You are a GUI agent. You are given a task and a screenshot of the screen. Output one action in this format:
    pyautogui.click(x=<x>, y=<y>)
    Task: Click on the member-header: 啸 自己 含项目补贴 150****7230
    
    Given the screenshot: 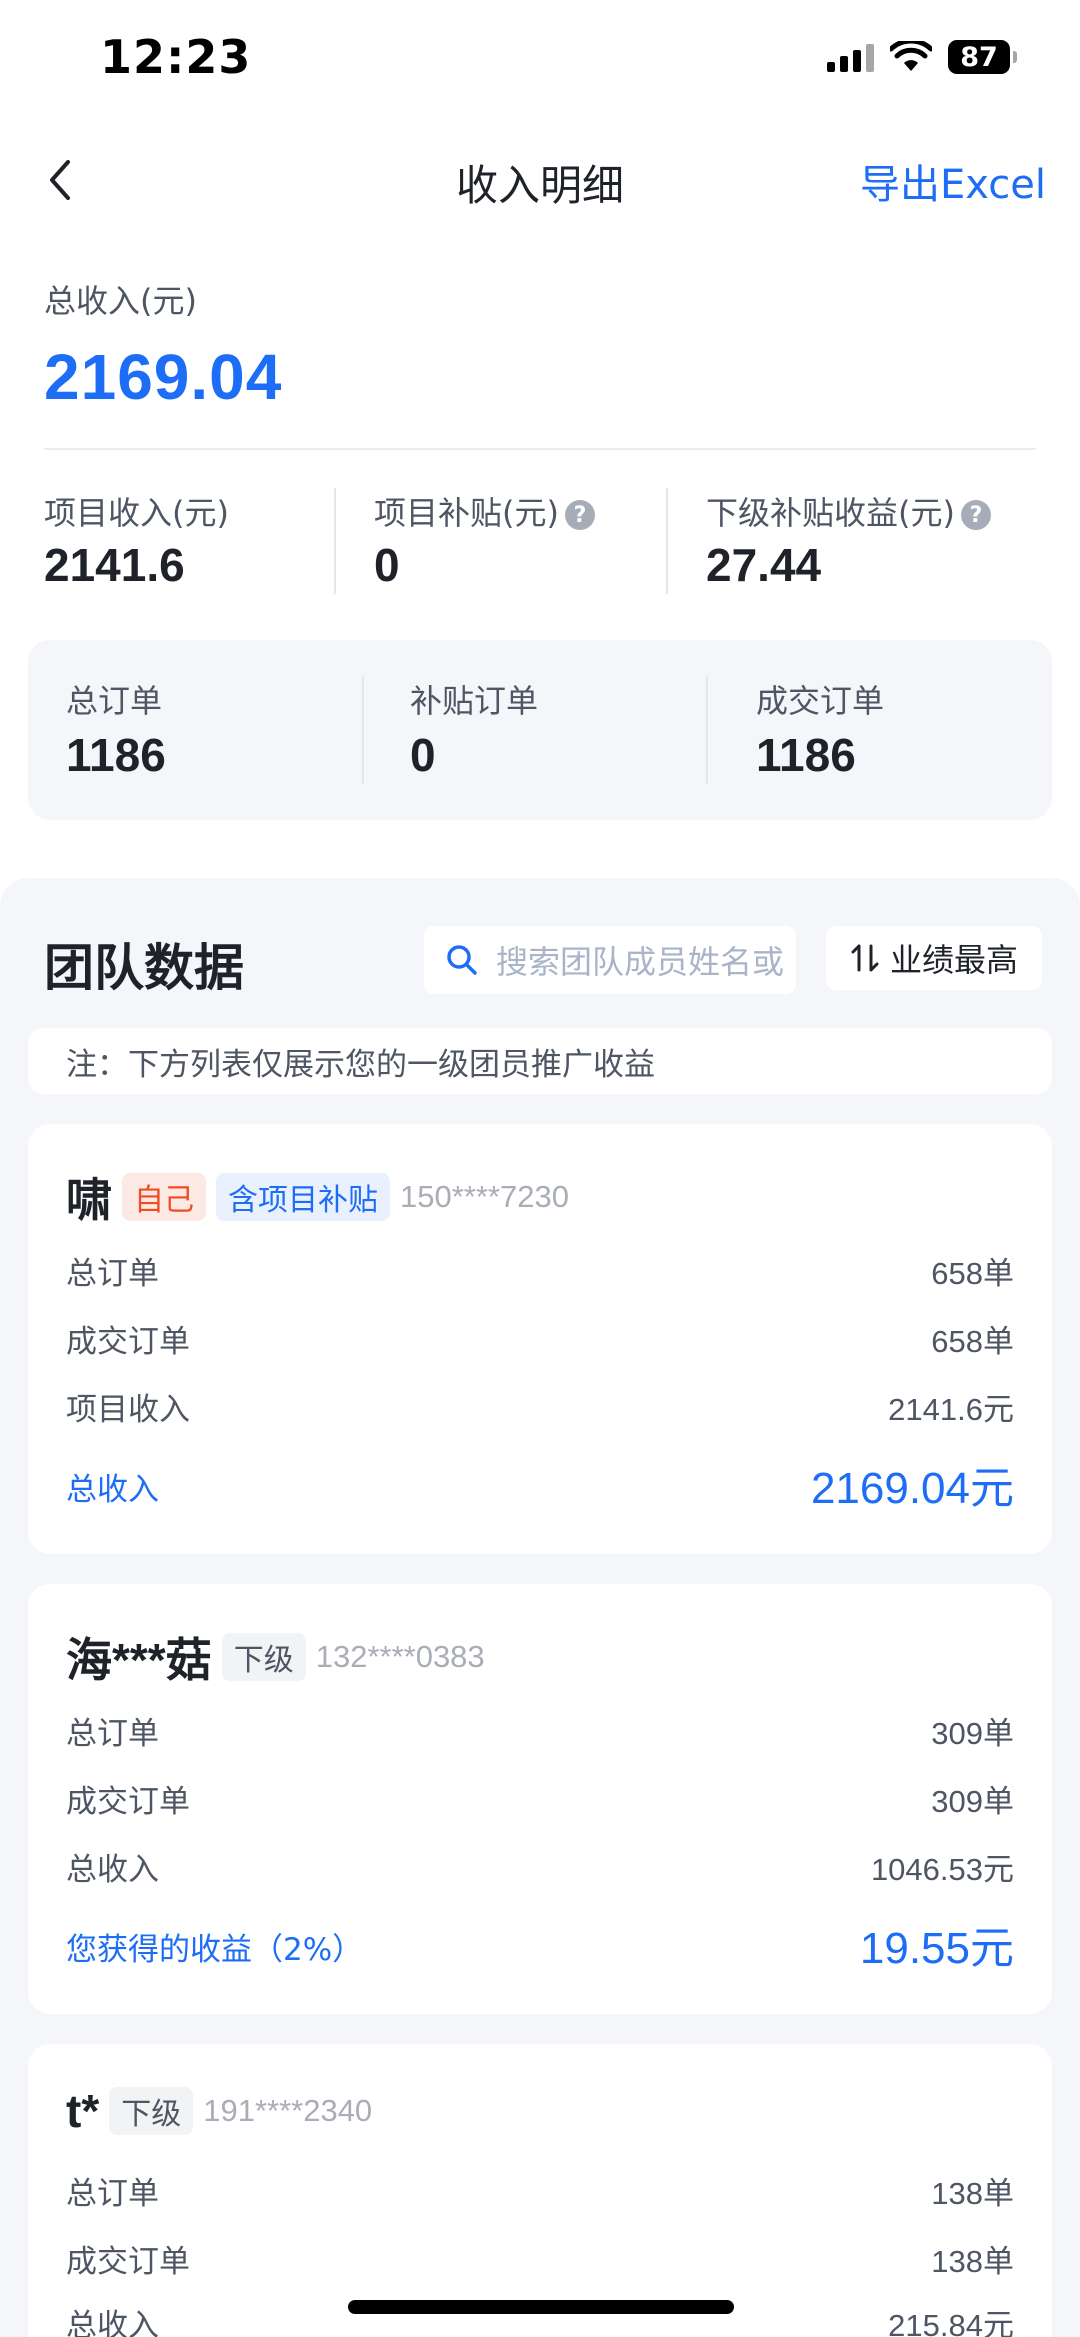 What is the action you would take?
    pyautogui.click(x=317, y=1197)
    